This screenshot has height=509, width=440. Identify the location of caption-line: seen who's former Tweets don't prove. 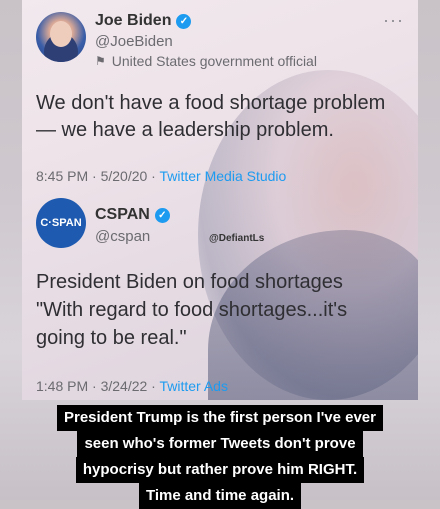
(220, 444).